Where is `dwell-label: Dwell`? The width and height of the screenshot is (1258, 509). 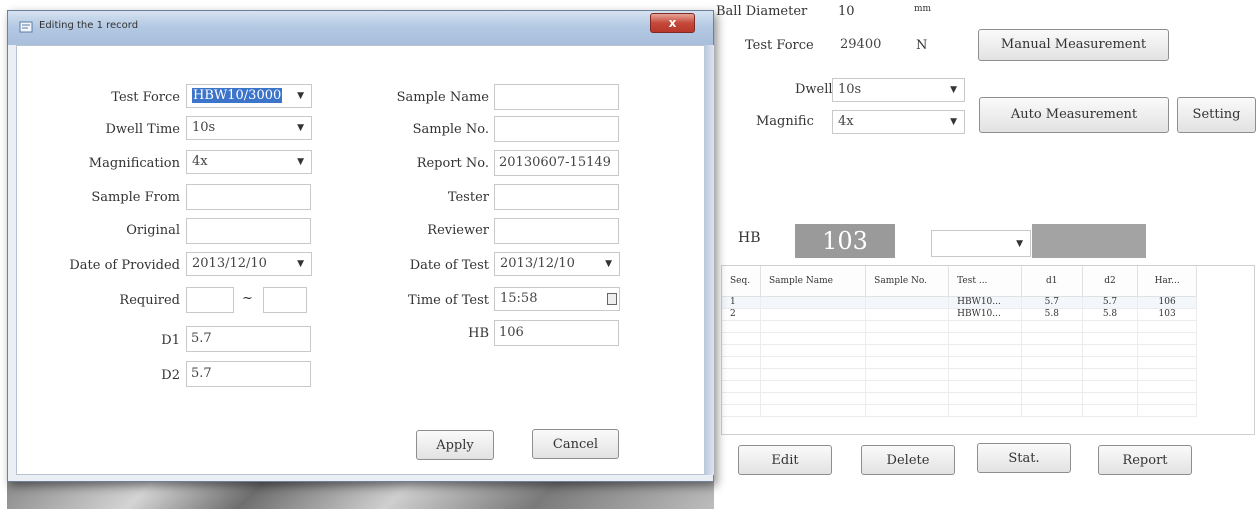 dwell-label: Dwell is located at coordinates (814, 89).